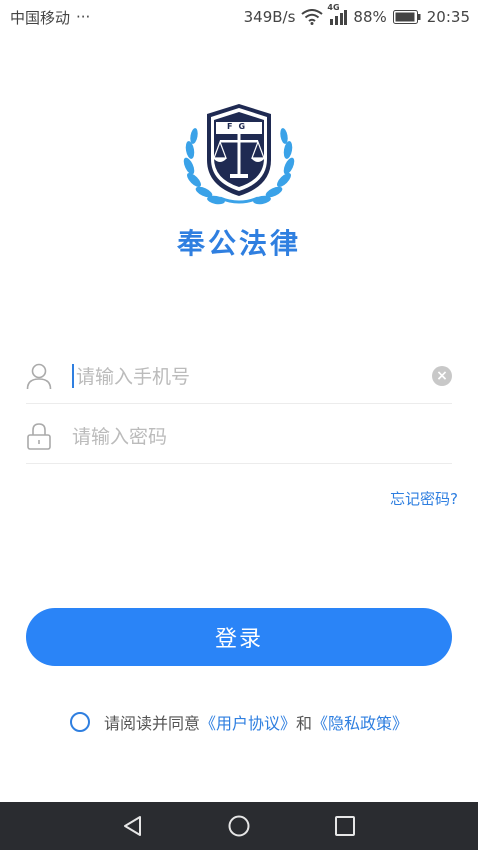  What do you see at coordinates (424, 498) in the screenshot?
I see `forgot-password-link: 忘记密码?` at bounding box center [424, 498].